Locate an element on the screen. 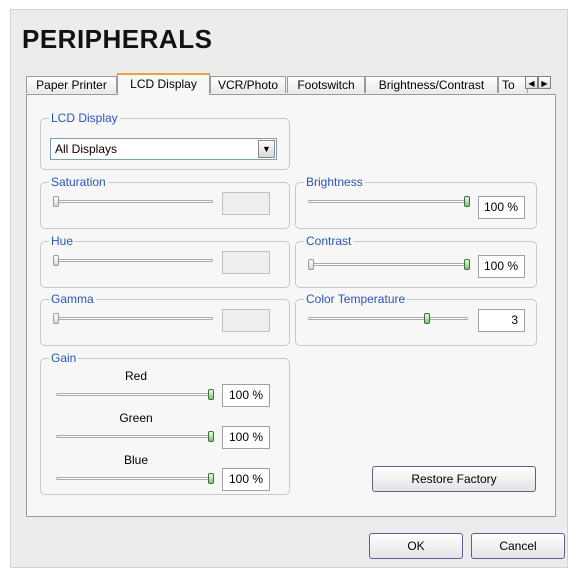 The height and width of the screenshot is (573, 572). hue-group: Hue is located at coordinates (165, 261).